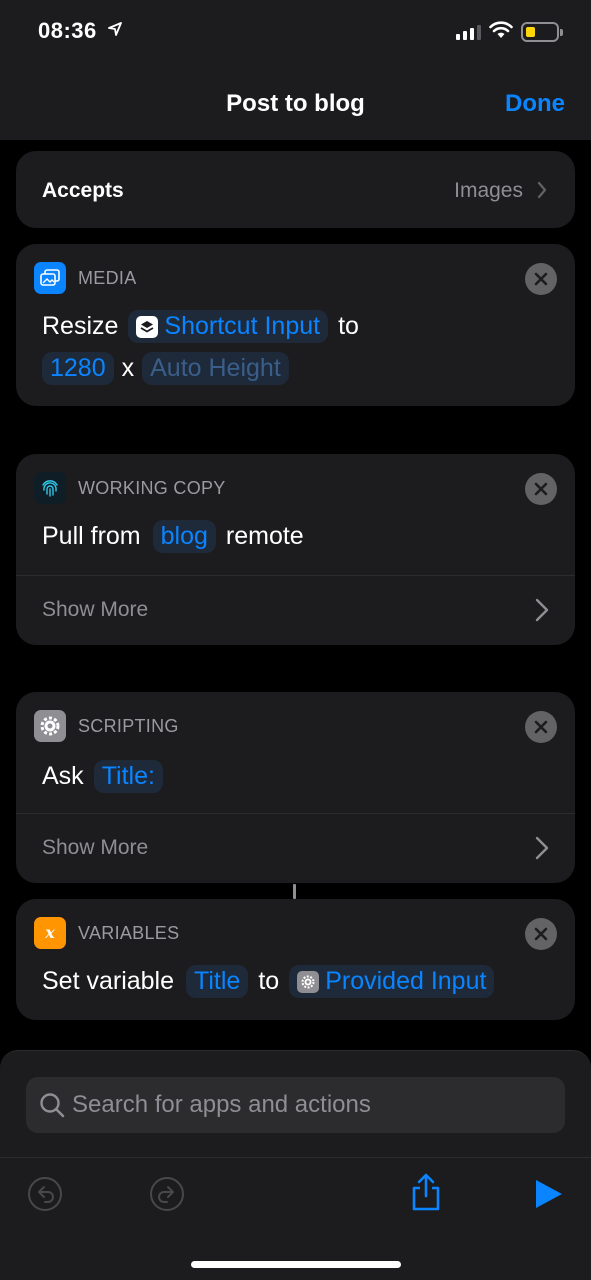 This screenshot has width=591, height=1280. I want to click on svg-text: x, so click(49, 932).